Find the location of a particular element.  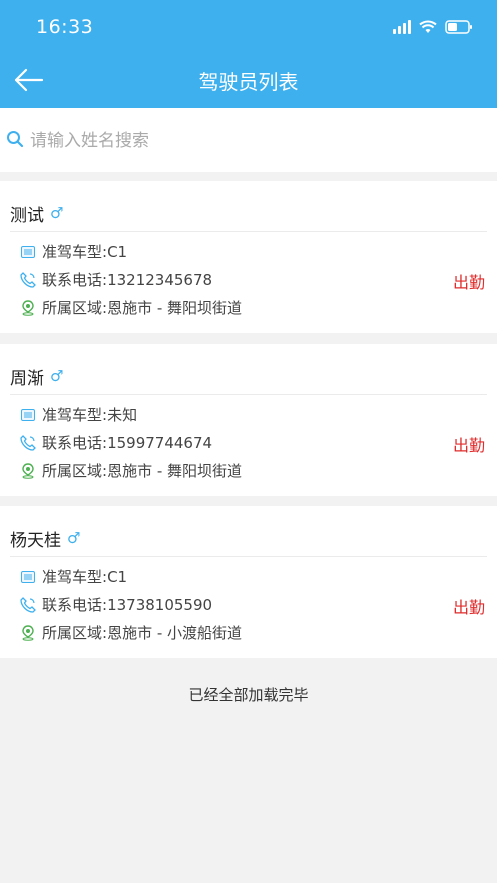

load-complete-text: 已经全部加载完毕 is located at coordinates (248, 695).